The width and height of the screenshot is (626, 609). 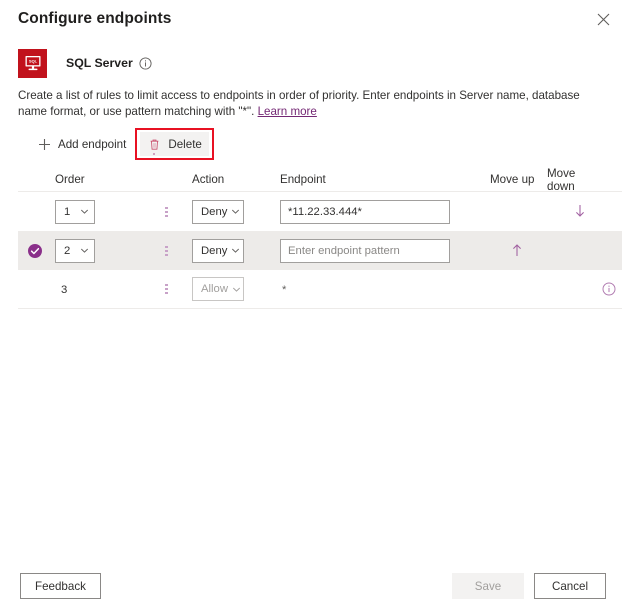 What do you see at coordinates (185, 144) in the screenshot?
I see `delete-label: Delete` at bounding box center [185, 144].